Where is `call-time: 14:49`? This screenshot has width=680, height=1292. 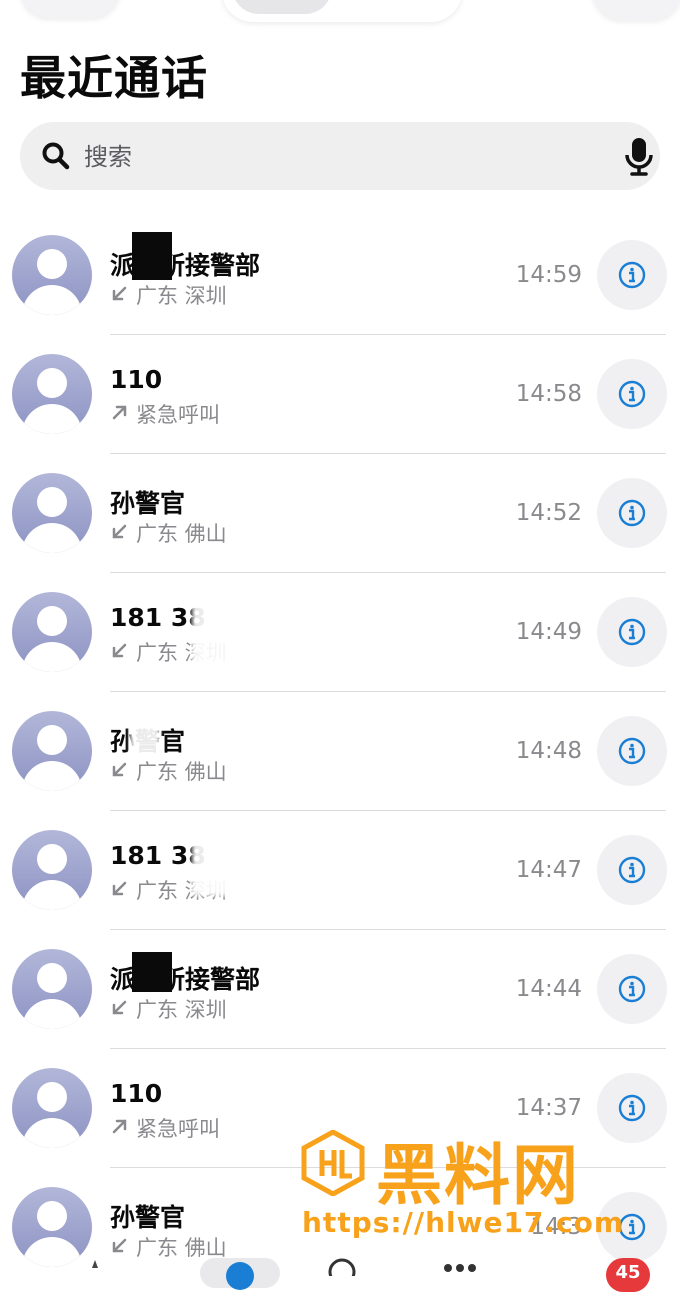
call-time: 14:49 is located at coordinates (548, 632).